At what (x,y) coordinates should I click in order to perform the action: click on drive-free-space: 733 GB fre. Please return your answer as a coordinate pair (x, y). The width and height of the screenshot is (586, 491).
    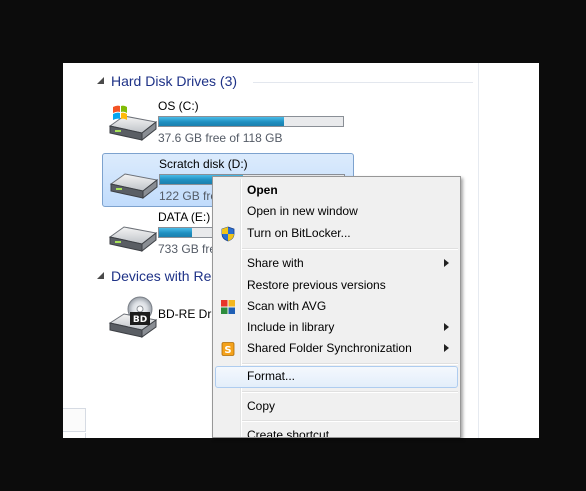
    Looking at the image, I should click on (187, 249).